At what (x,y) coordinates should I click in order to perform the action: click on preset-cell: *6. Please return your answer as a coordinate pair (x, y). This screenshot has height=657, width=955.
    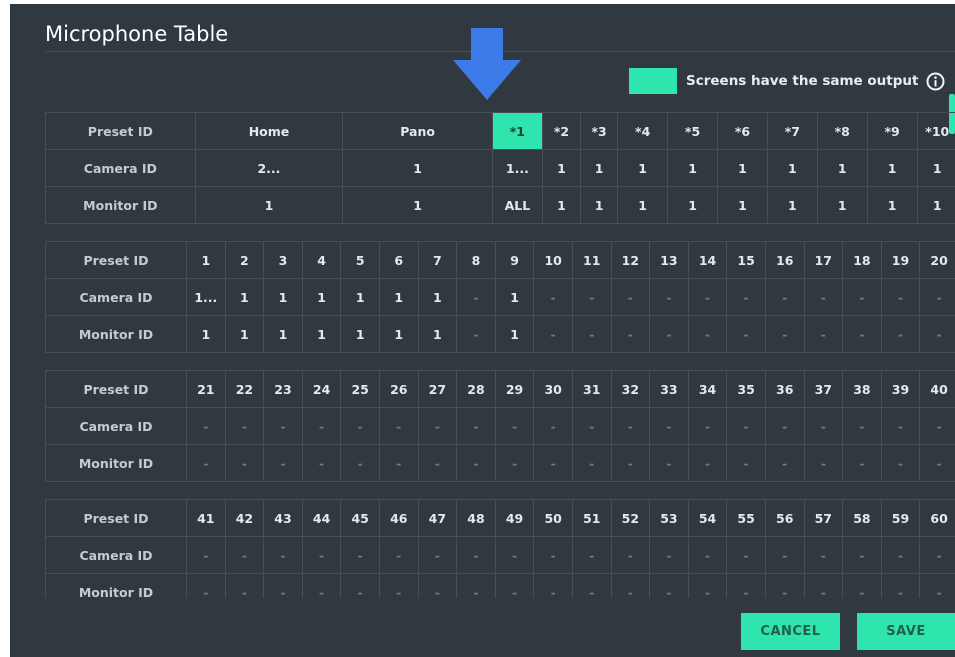
    Looking at the image, I should click on (742, 131).